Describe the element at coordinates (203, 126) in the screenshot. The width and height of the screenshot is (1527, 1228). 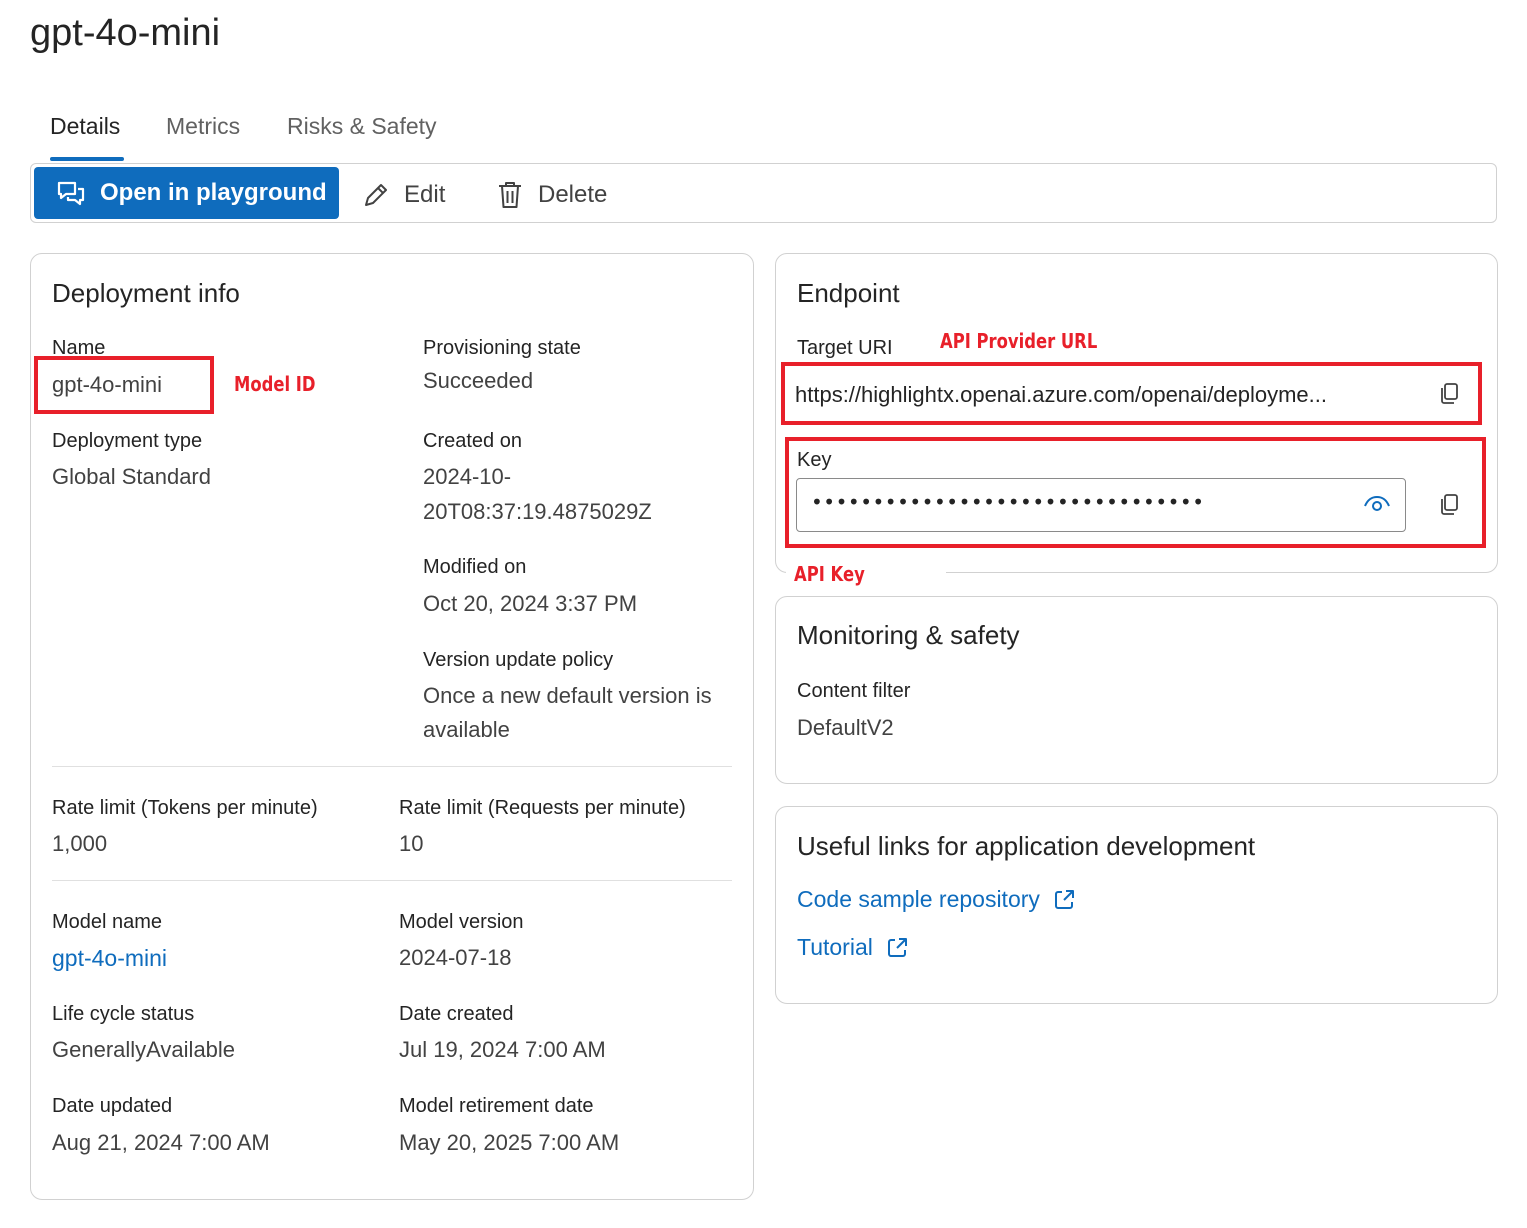
I see `tab-metrics: Metrics` at that location.